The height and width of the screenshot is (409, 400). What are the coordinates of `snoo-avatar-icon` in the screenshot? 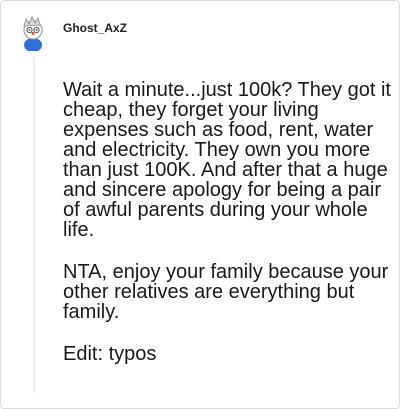 It's located at (33, 33).